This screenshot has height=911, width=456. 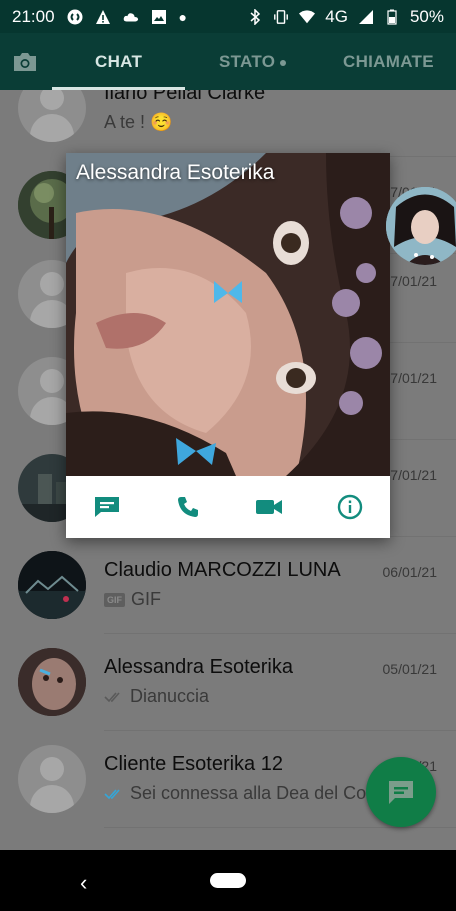 I want to click on phone-icon, so click(x=187, y=507).